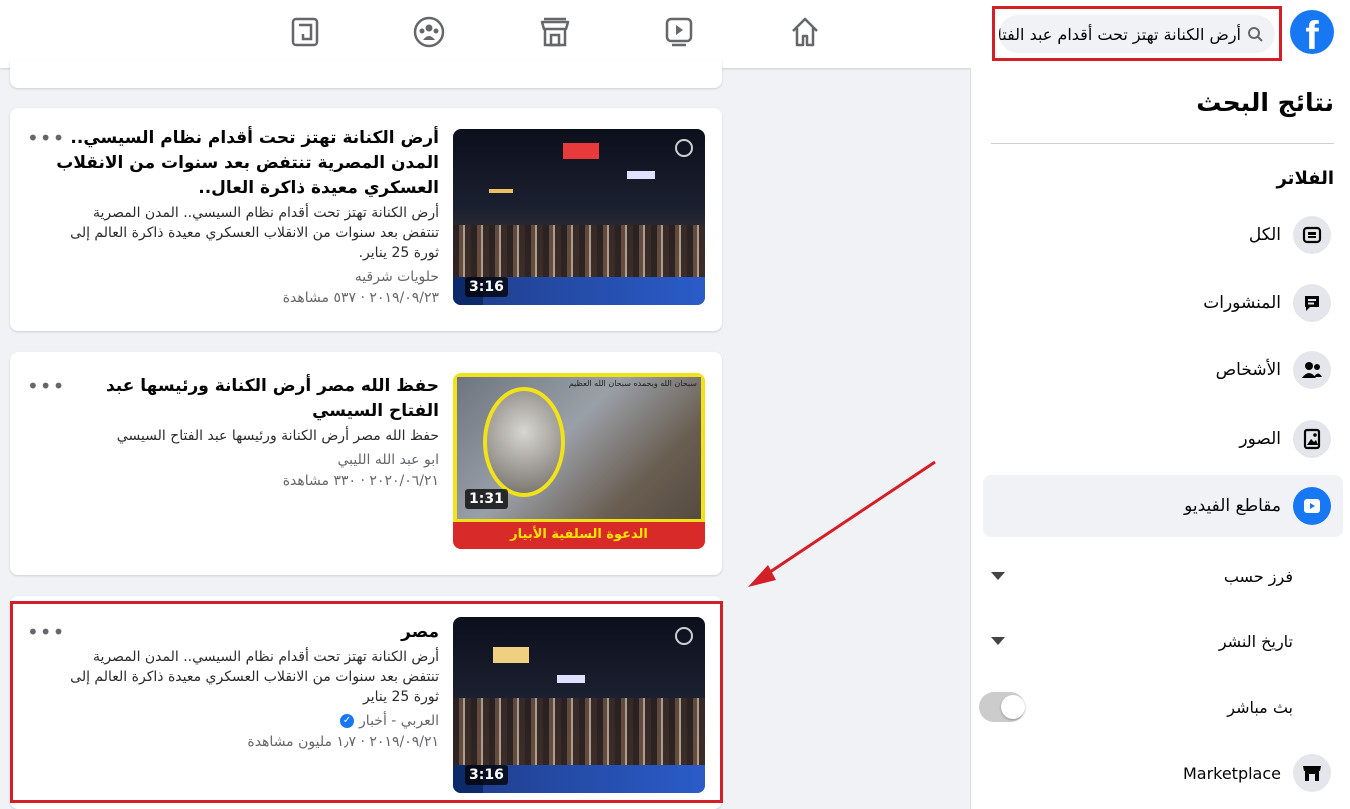 The height and width of the screenshot is (809, 1350). What do you see at coordinates (396, 277) in the screenshot?
I see `source-name: حلويات شرقيه` at bounding box center [396, 277].